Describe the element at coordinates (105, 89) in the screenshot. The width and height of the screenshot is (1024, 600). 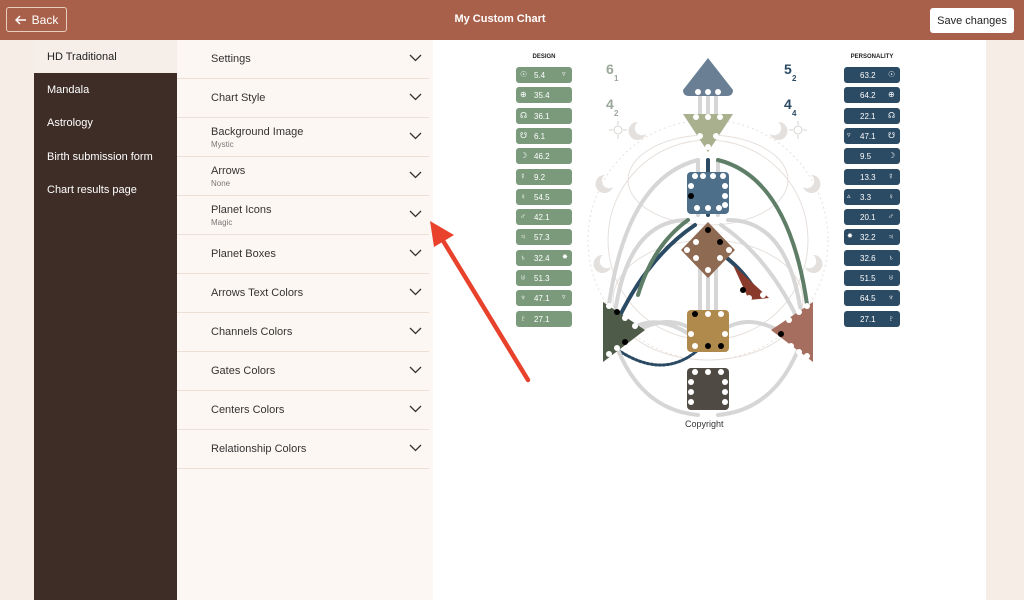
I see `sidebar-item-mandala: Mandala` at that location.